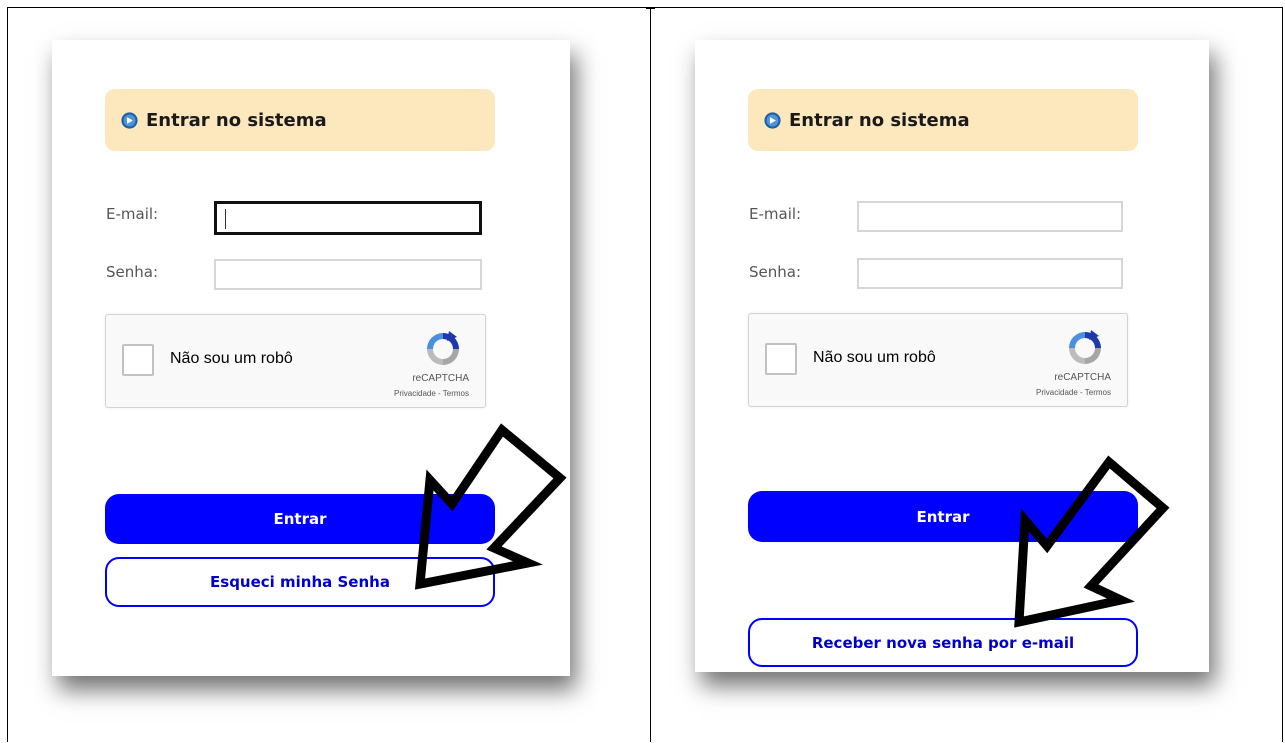 This screenshot has width=1285, height=743. Describe the element at coordinates (225, 219) in the screenshot. I see `text-cursor` at that location.